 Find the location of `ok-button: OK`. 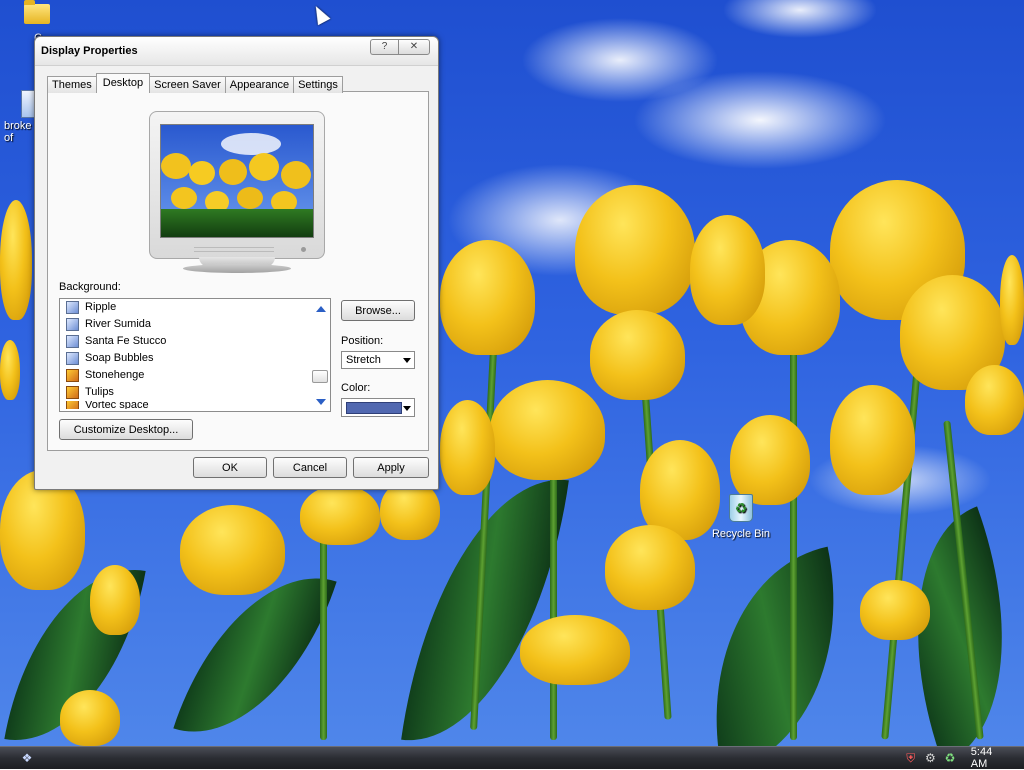

ok-button: OK is located at coordinates (230, 467).